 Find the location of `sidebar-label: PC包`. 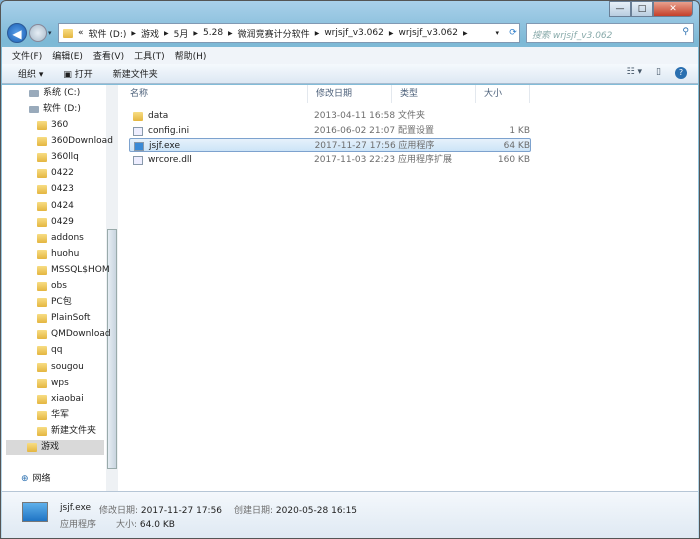

sidebar-label: PC包 is located at coordinates (61, 302).